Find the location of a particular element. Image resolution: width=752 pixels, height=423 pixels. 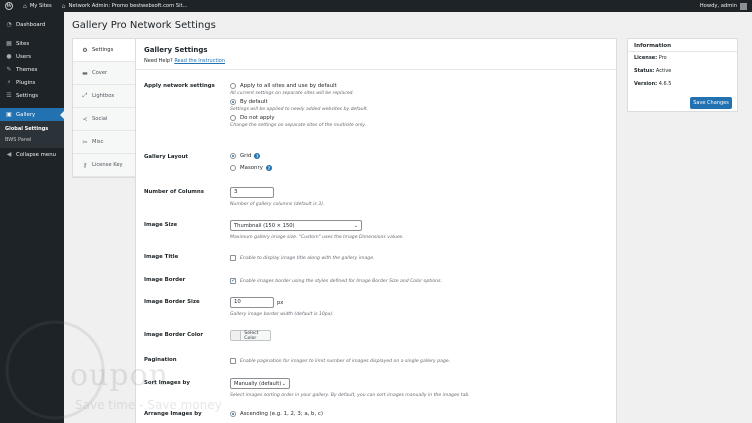

menu-settings: ☰ Settings is located at coordinates (32, 95).